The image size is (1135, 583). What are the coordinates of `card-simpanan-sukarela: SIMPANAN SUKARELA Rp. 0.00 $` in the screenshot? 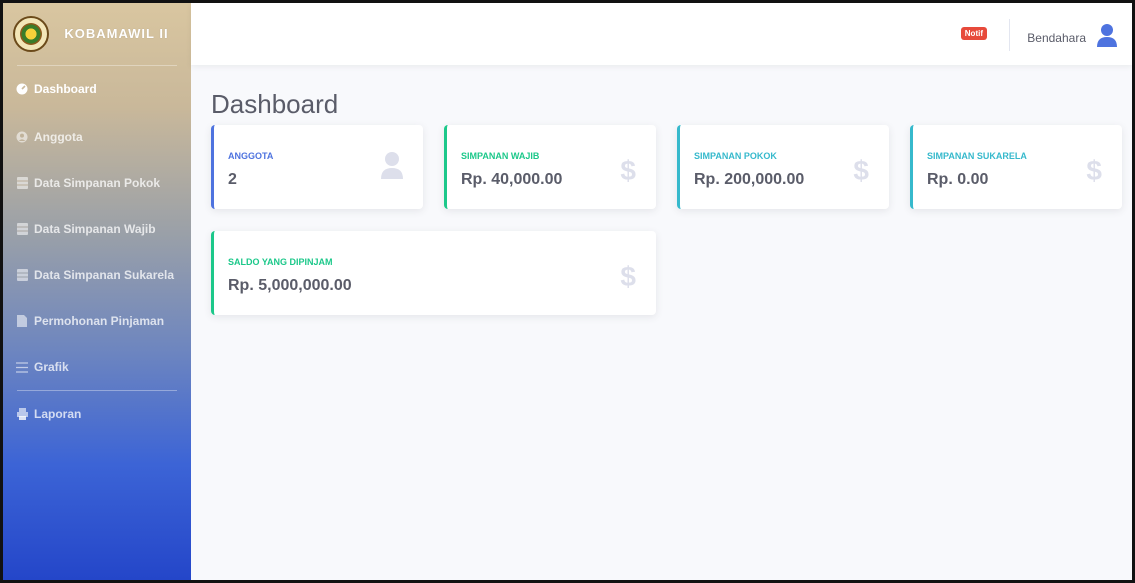 It's located at (1016, 167).